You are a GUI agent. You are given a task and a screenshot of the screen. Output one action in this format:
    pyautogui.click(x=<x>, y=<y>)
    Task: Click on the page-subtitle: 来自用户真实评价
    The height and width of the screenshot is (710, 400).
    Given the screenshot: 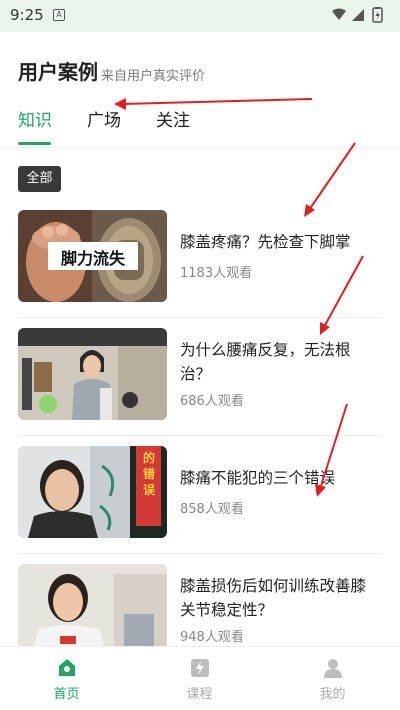 What is the action you would take?
    pyautogui.click(x=153, y=76)
    